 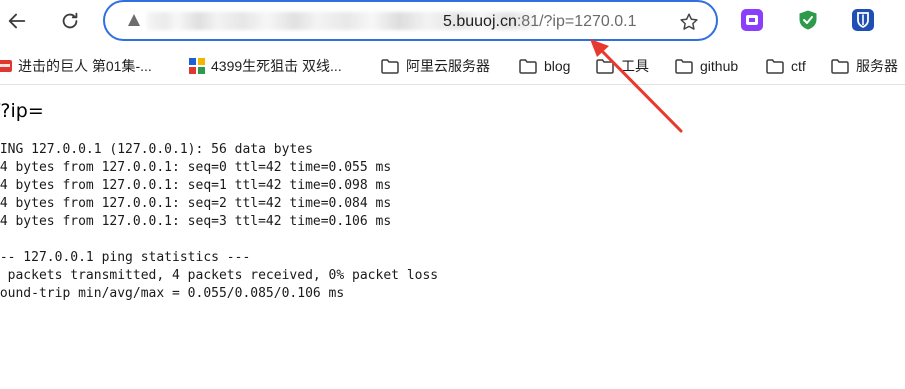 What do you see at coordinates (719, 66) in the screenshot?
I see `bookmark-label: github` at bounding box center [719, 66].